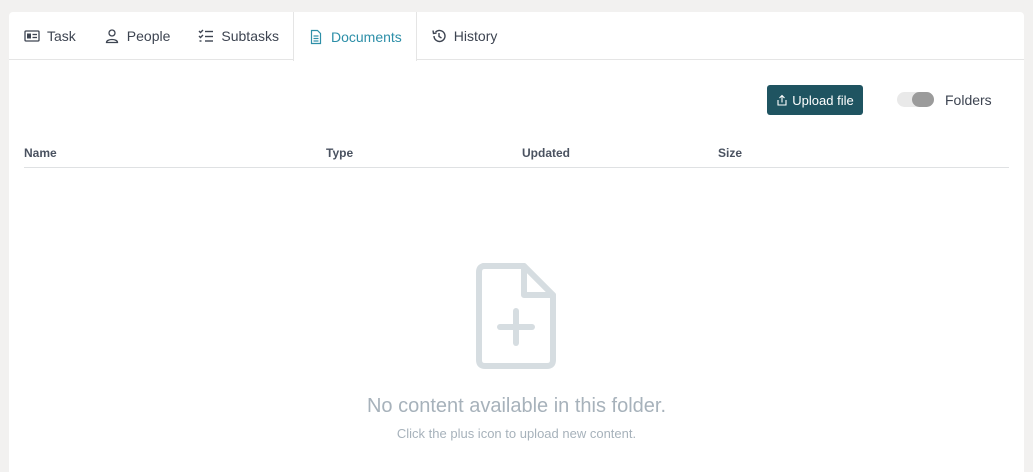 The image size is (1033, 472). What do you see at coordinates (206, 36) in the screenshot?
I see `checklist-icon` at bounding box center [206, 36].